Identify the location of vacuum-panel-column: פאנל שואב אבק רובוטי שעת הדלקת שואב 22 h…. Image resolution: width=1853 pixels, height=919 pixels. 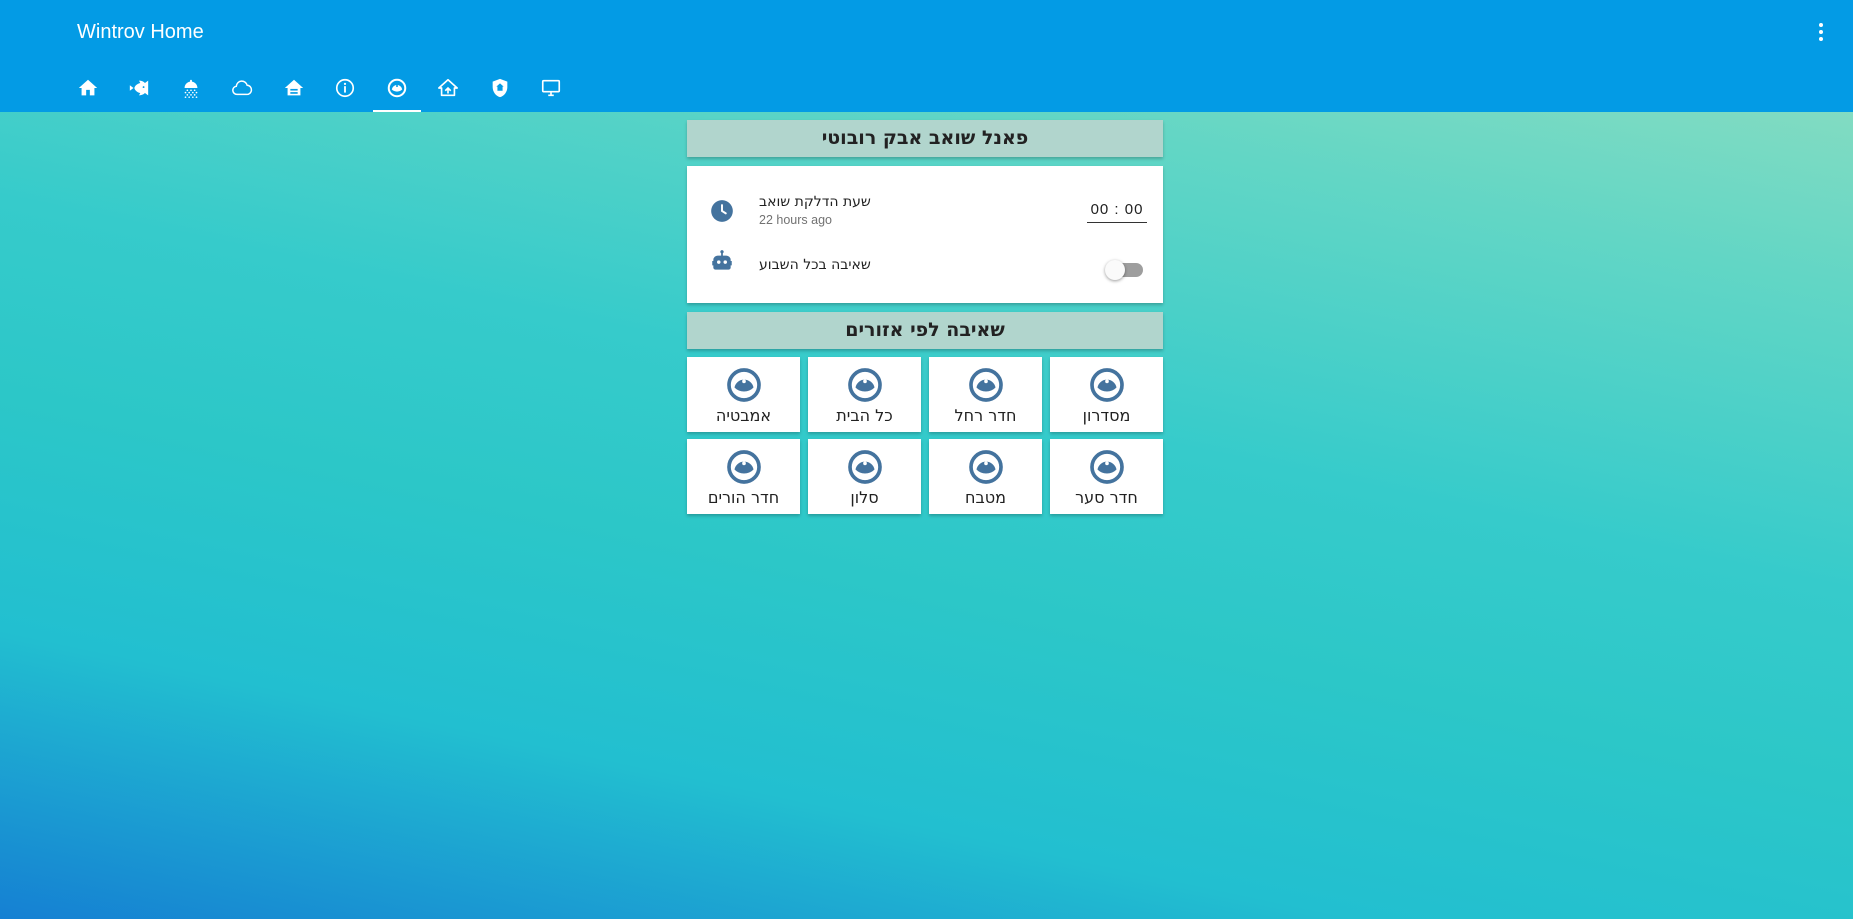
(925, 317).